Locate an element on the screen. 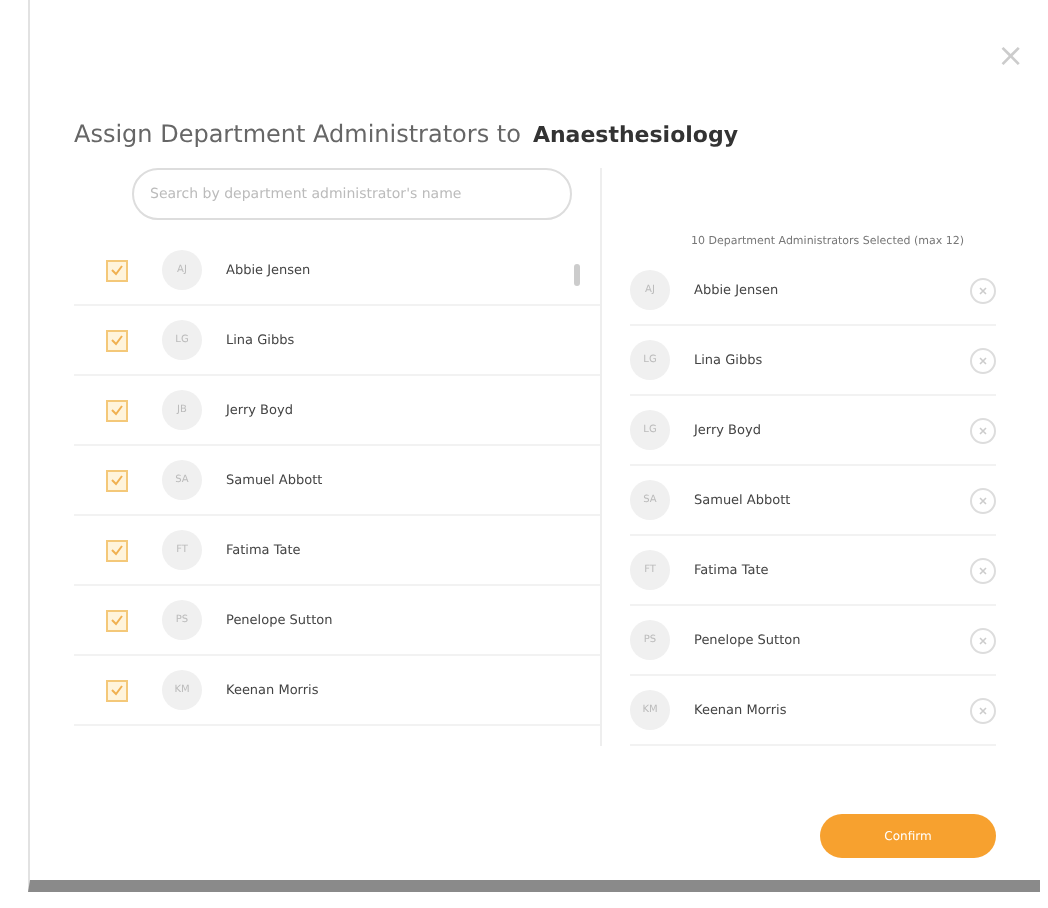 This screenshot has height=908, width=1048. department-name: Anaesthesiology is located at coordinates (635, 135).